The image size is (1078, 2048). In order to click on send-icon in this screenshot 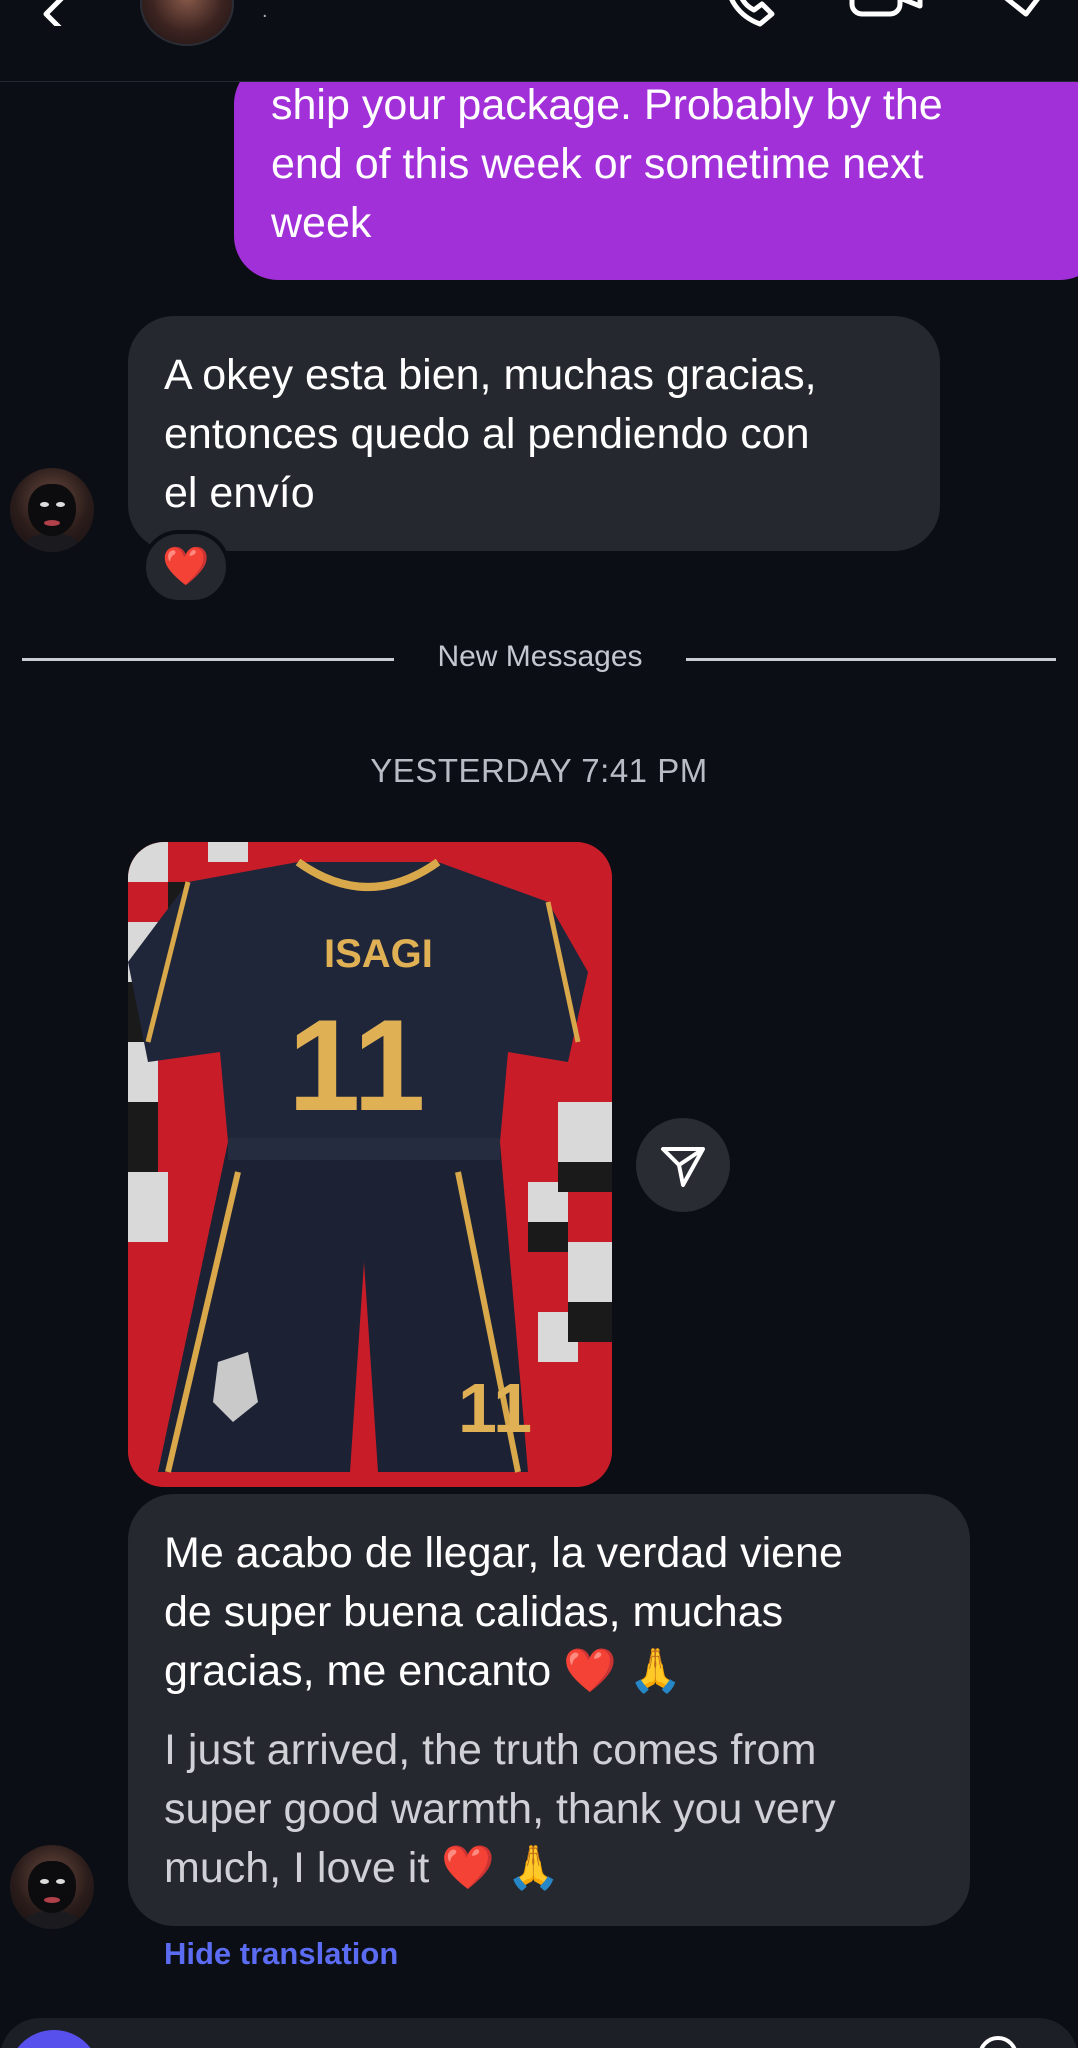, I will do `click(683, 1167)`.